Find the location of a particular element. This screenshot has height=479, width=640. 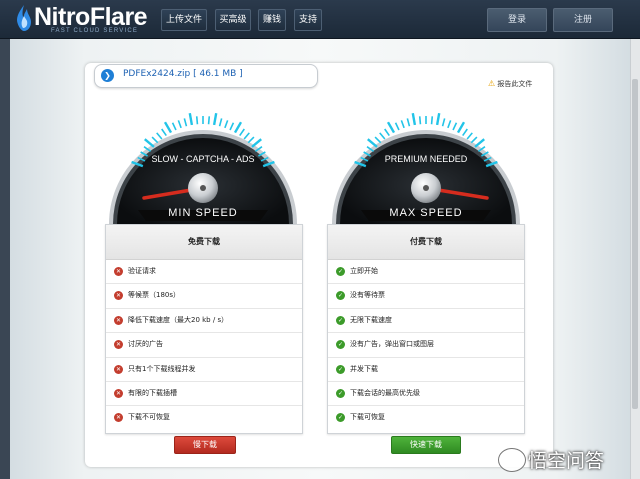

free-panel-title: 免费下载 is located at coordinates (204, 242).